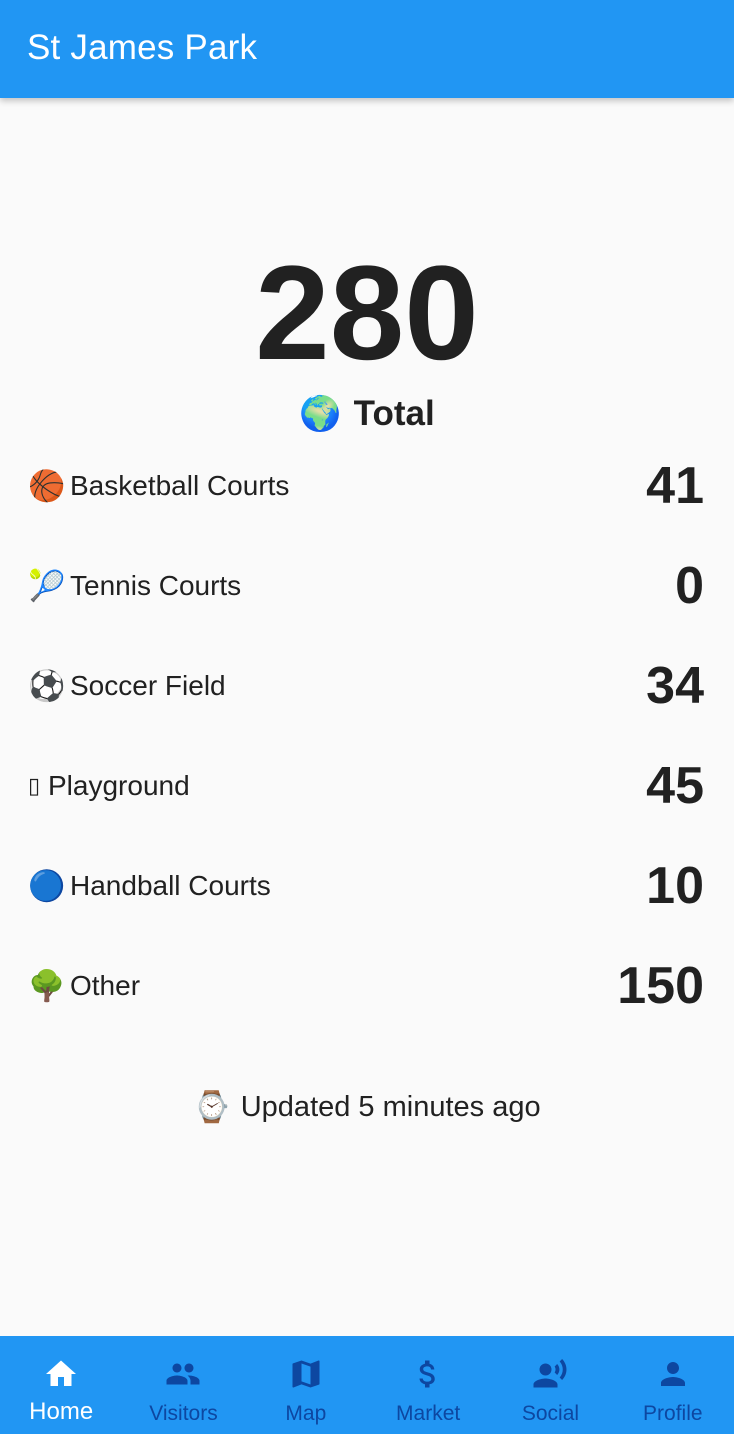 This screenshot has height=1434, width=734. Describe the element at coordinates (47, 886) in the screenshot. I see `blue-circle-icon: 🔵` at that location.